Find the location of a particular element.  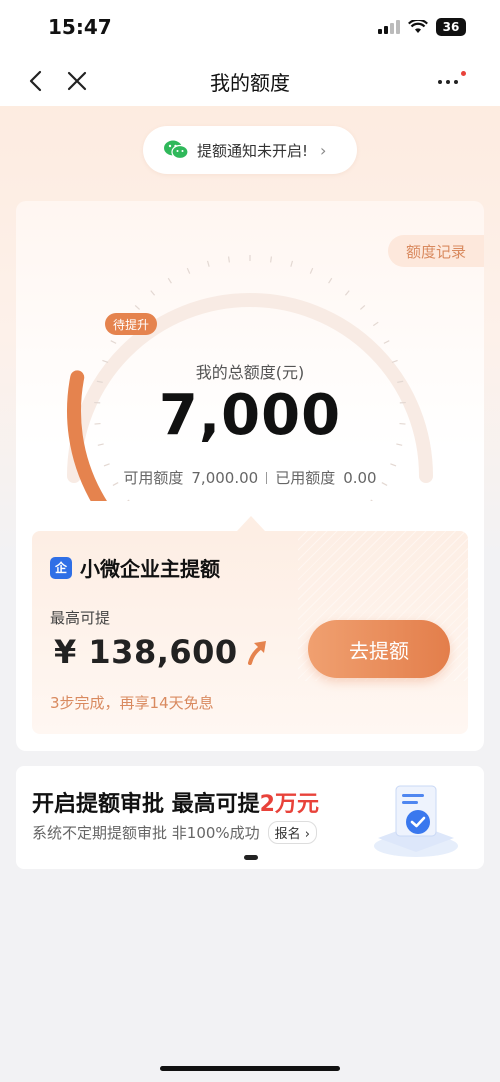

notification-settings-pill: 提额通知未开启! › is located at coordinates (250, 150).